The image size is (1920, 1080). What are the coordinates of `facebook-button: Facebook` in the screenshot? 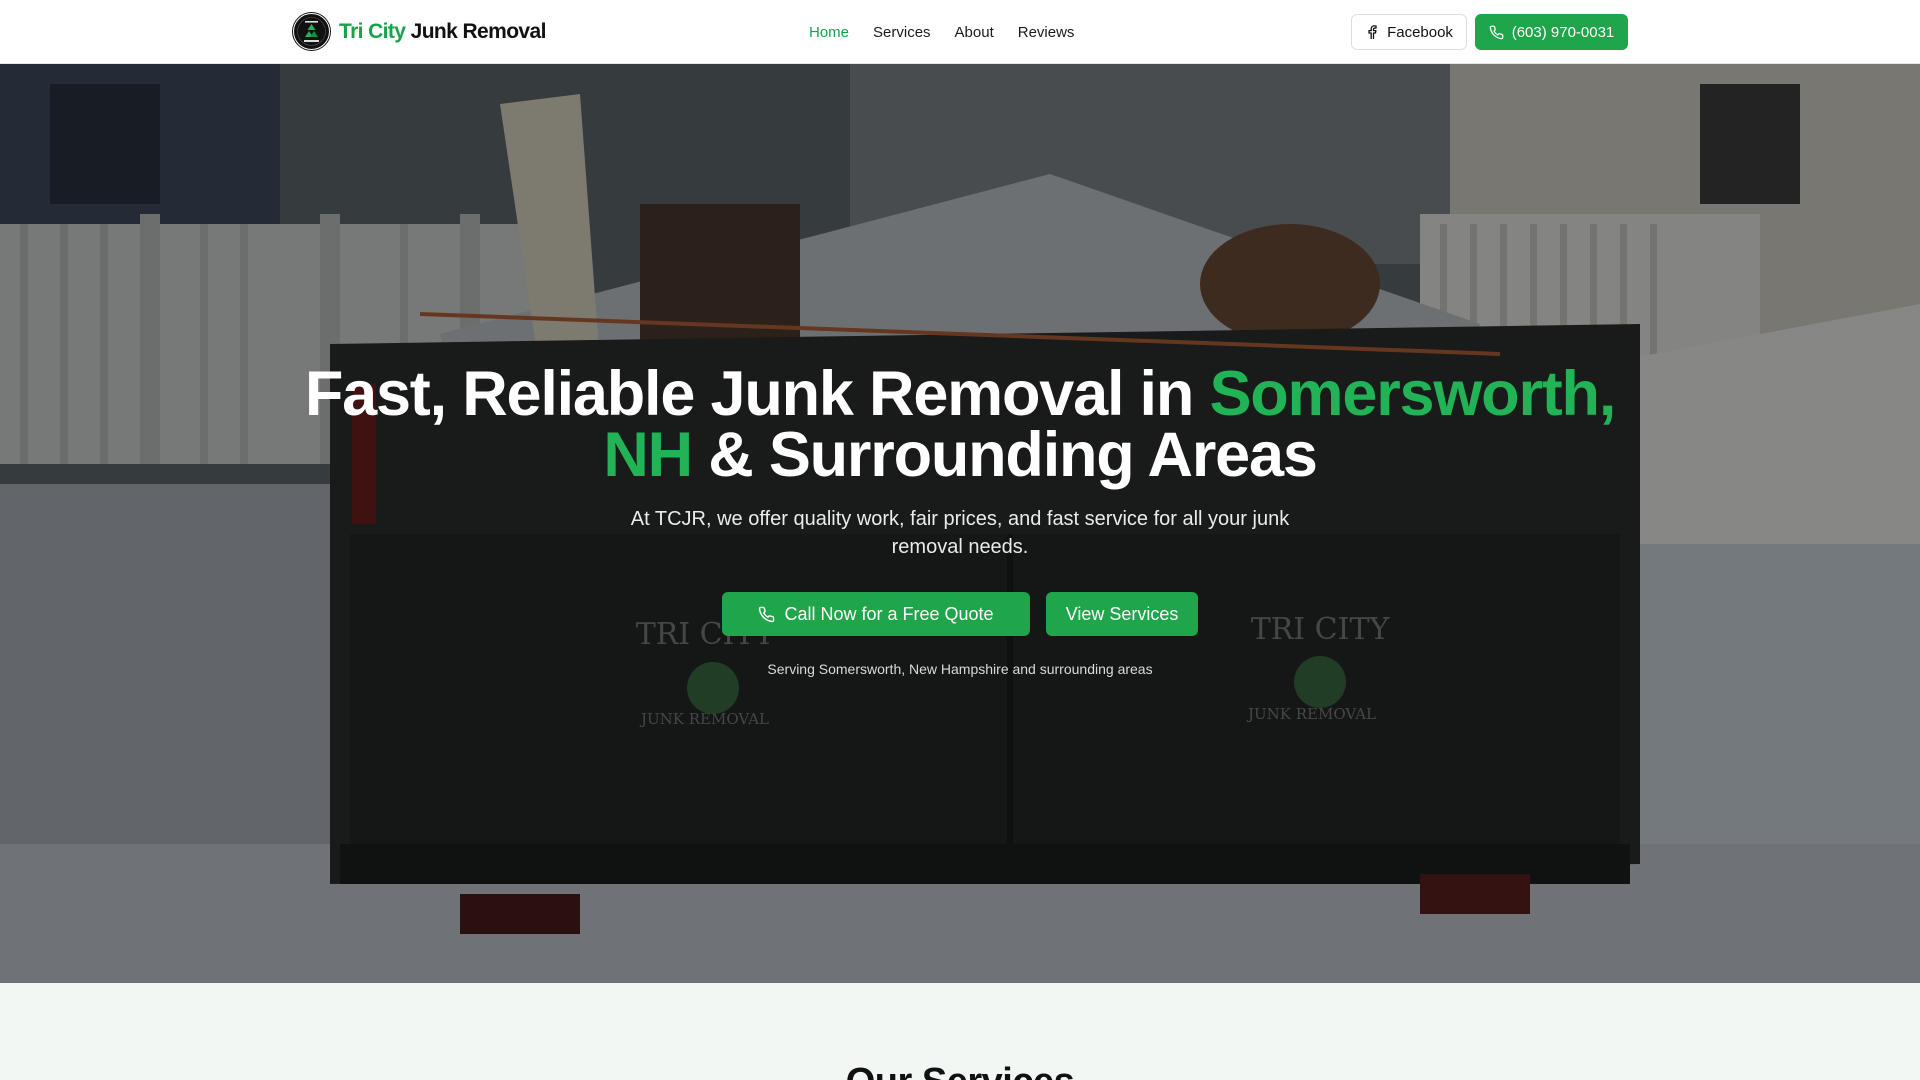 It's located at (1409, 32).